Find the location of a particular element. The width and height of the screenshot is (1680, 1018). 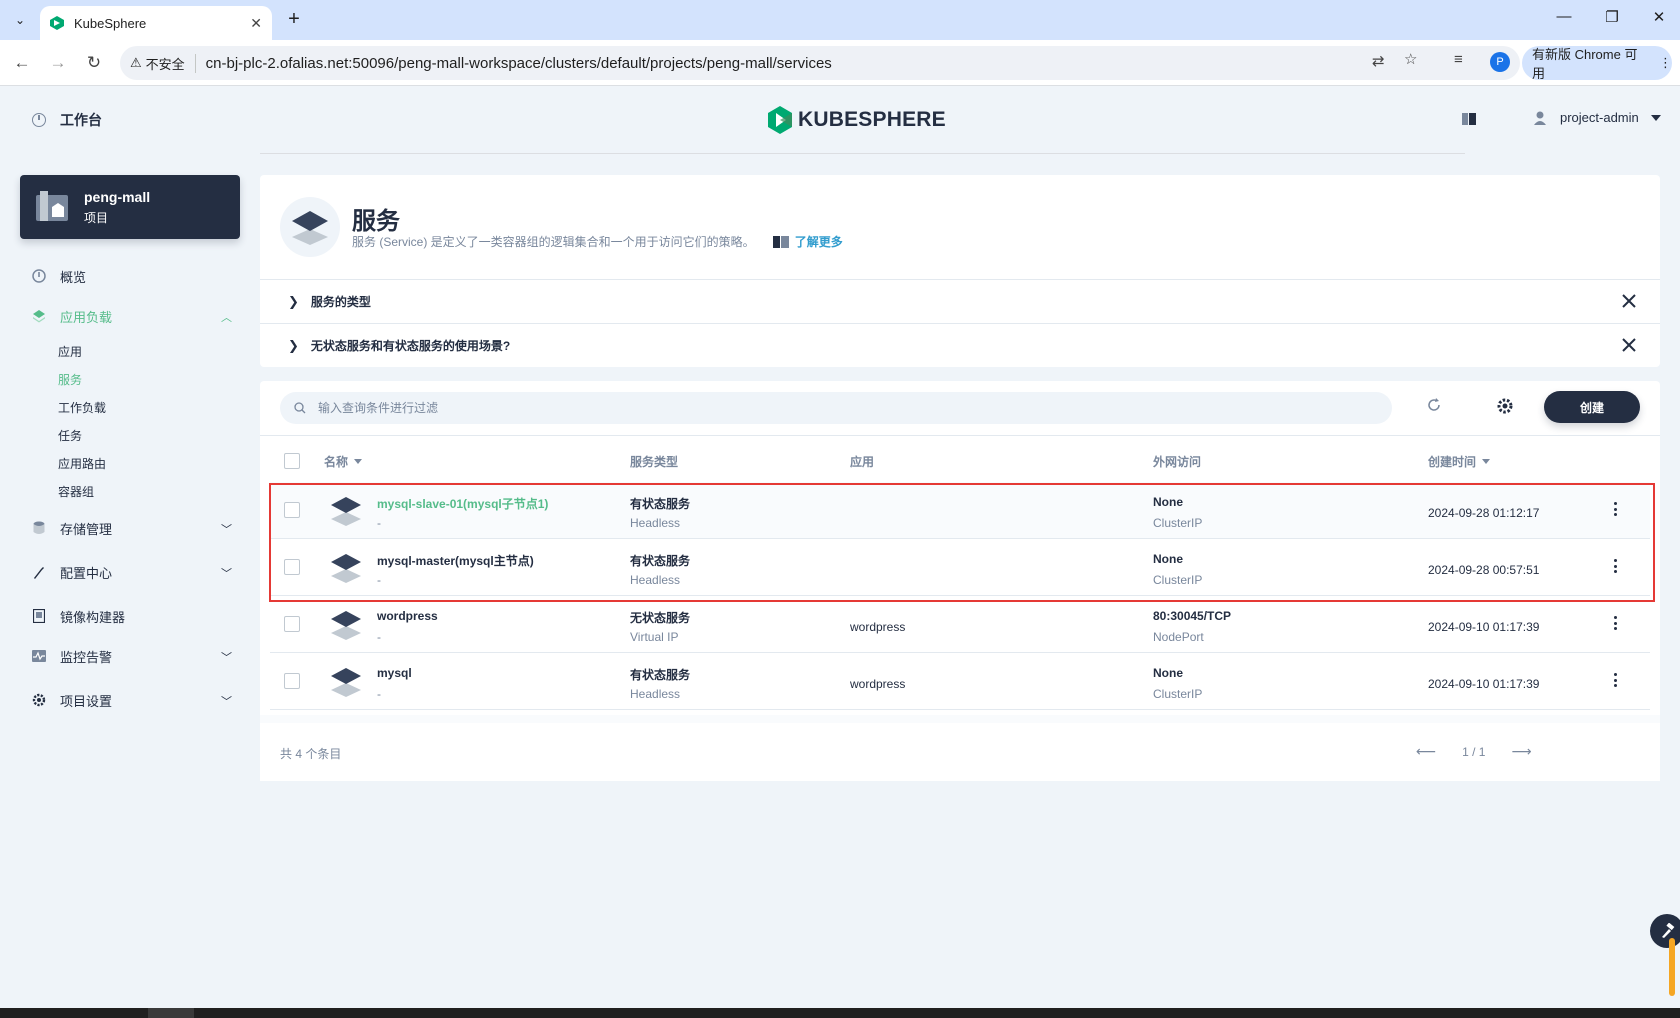

column-service-type: 服务类型 is located at coordinates (654, 462).